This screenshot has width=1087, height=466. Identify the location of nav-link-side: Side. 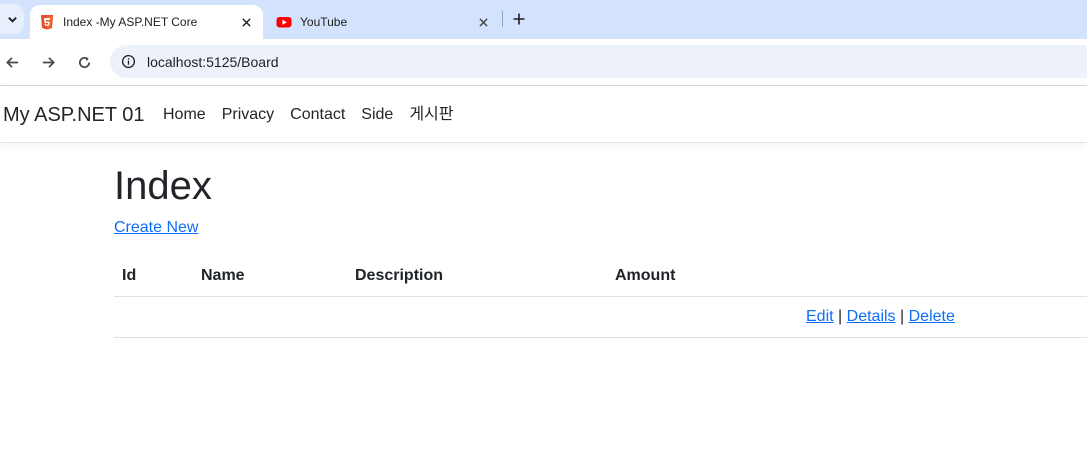
(377, 115).